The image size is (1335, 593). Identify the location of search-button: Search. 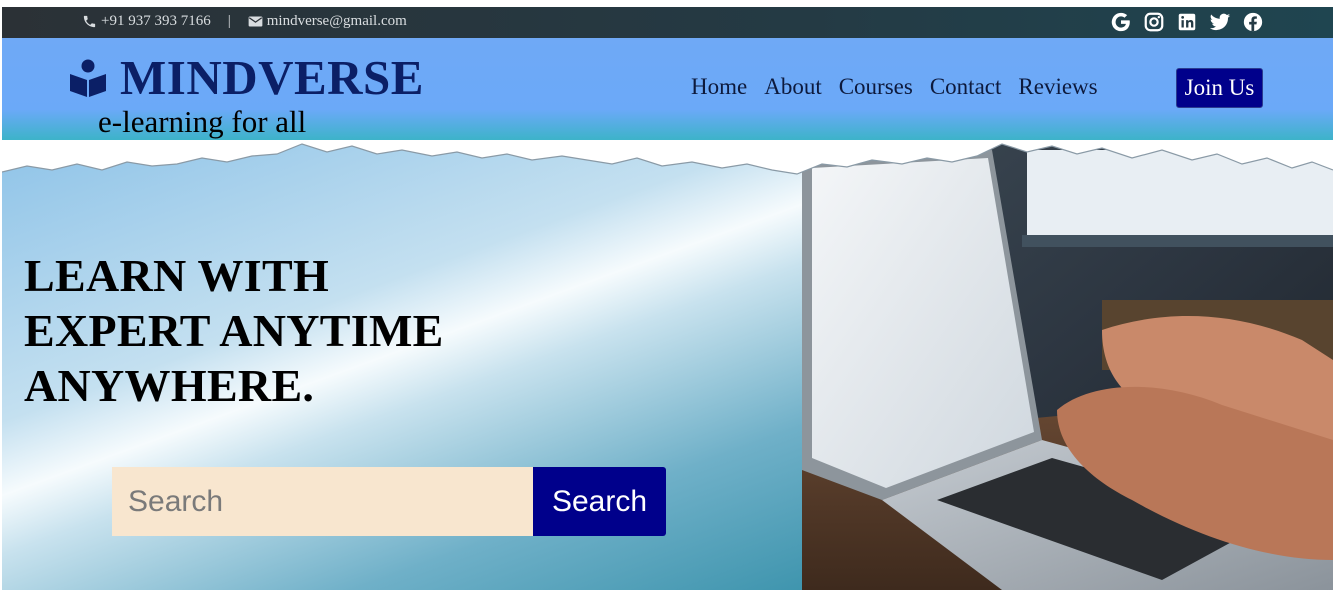
(599, 501).